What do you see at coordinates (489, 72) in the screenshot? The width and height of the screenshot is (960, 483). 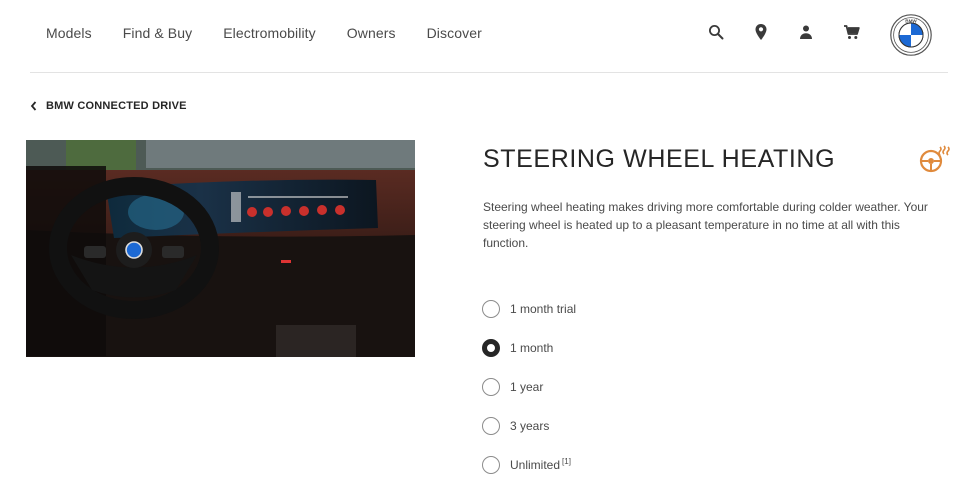 I see `header-divider` at bounding box center [489, 72].